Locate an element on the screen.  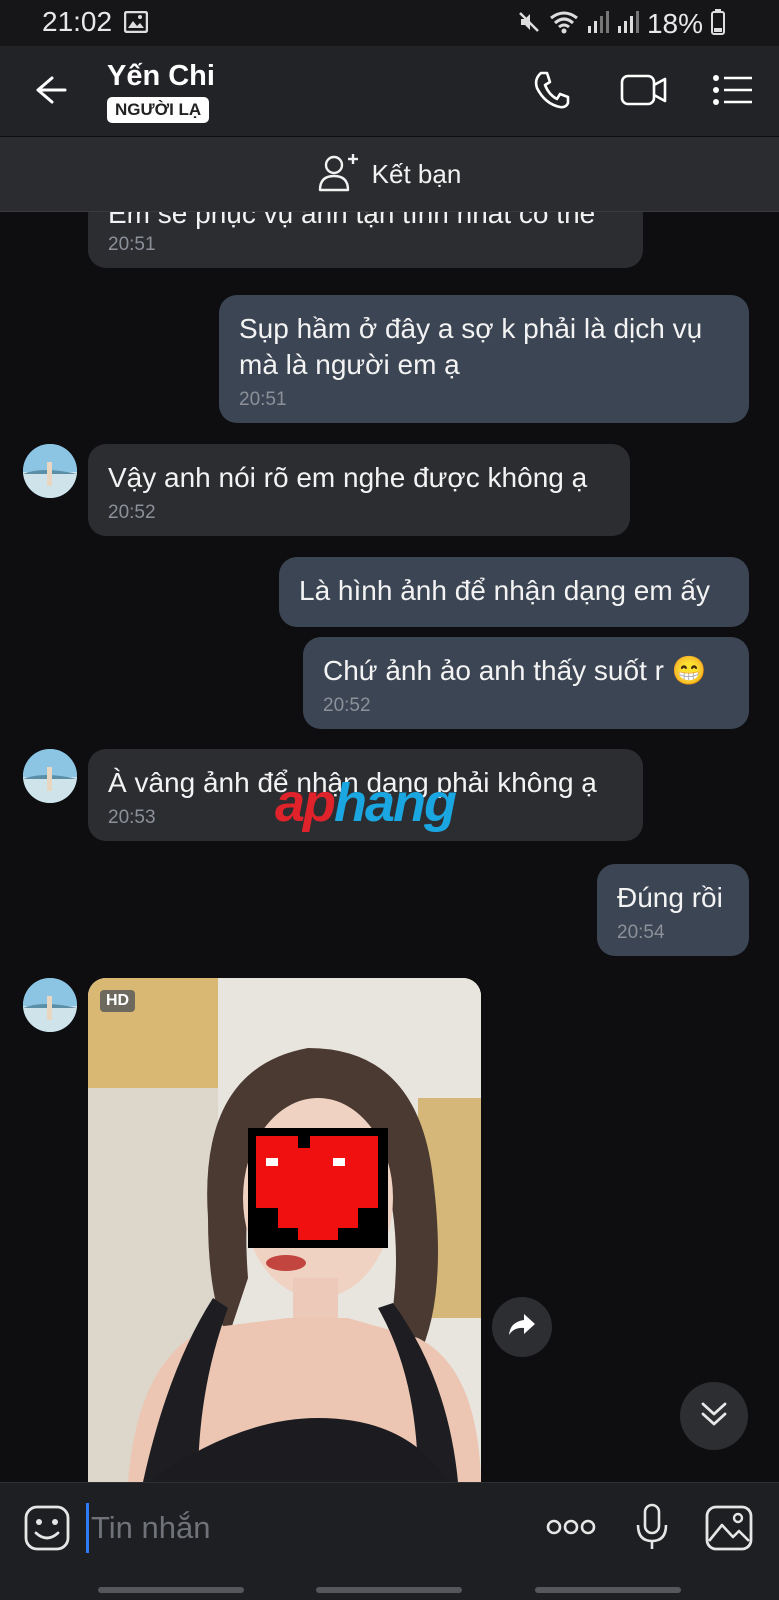
message-text: Em sẽ phục vụ anh tận tình nhất có thể is located at coordinates (352, 220).